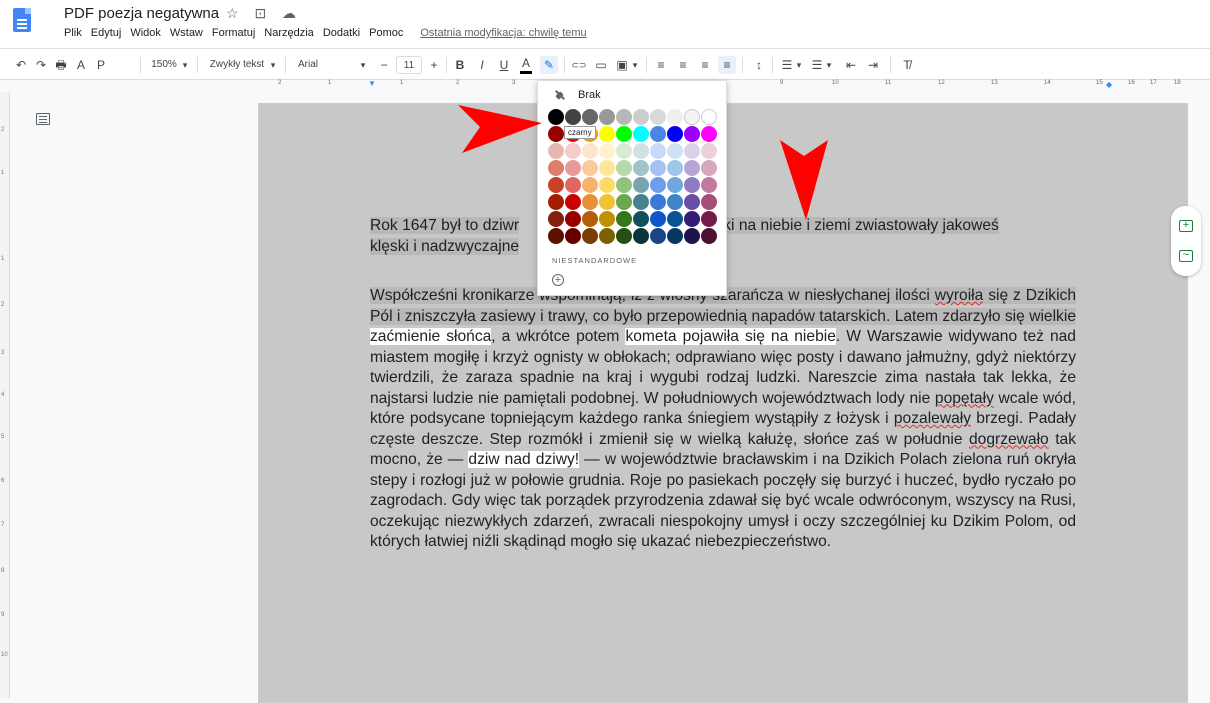  I want to click on menu-item-help: Pomoc, so click(386, 33).